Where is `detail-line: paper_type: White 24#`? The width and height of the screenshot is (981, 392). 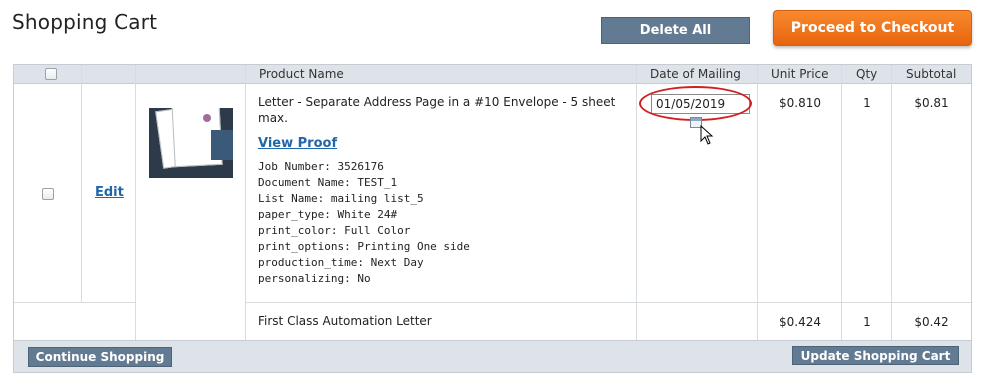
detail-line: paper_type: White 24# is located at coordinates (328, 214).